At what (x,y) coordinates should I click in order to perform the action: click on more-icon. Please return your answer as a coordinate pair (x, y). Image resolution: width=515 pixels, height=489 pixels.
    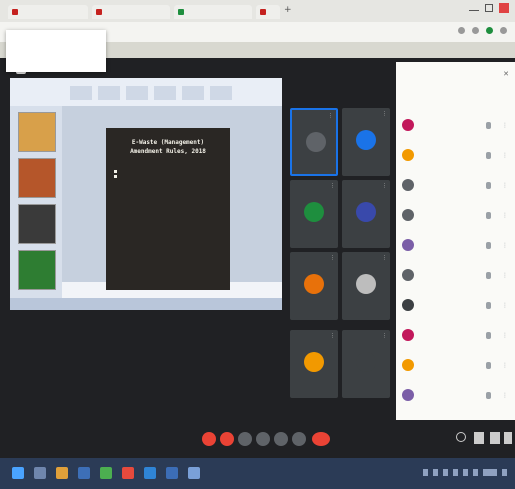
    Looking at the image, I should click on (299, 439).